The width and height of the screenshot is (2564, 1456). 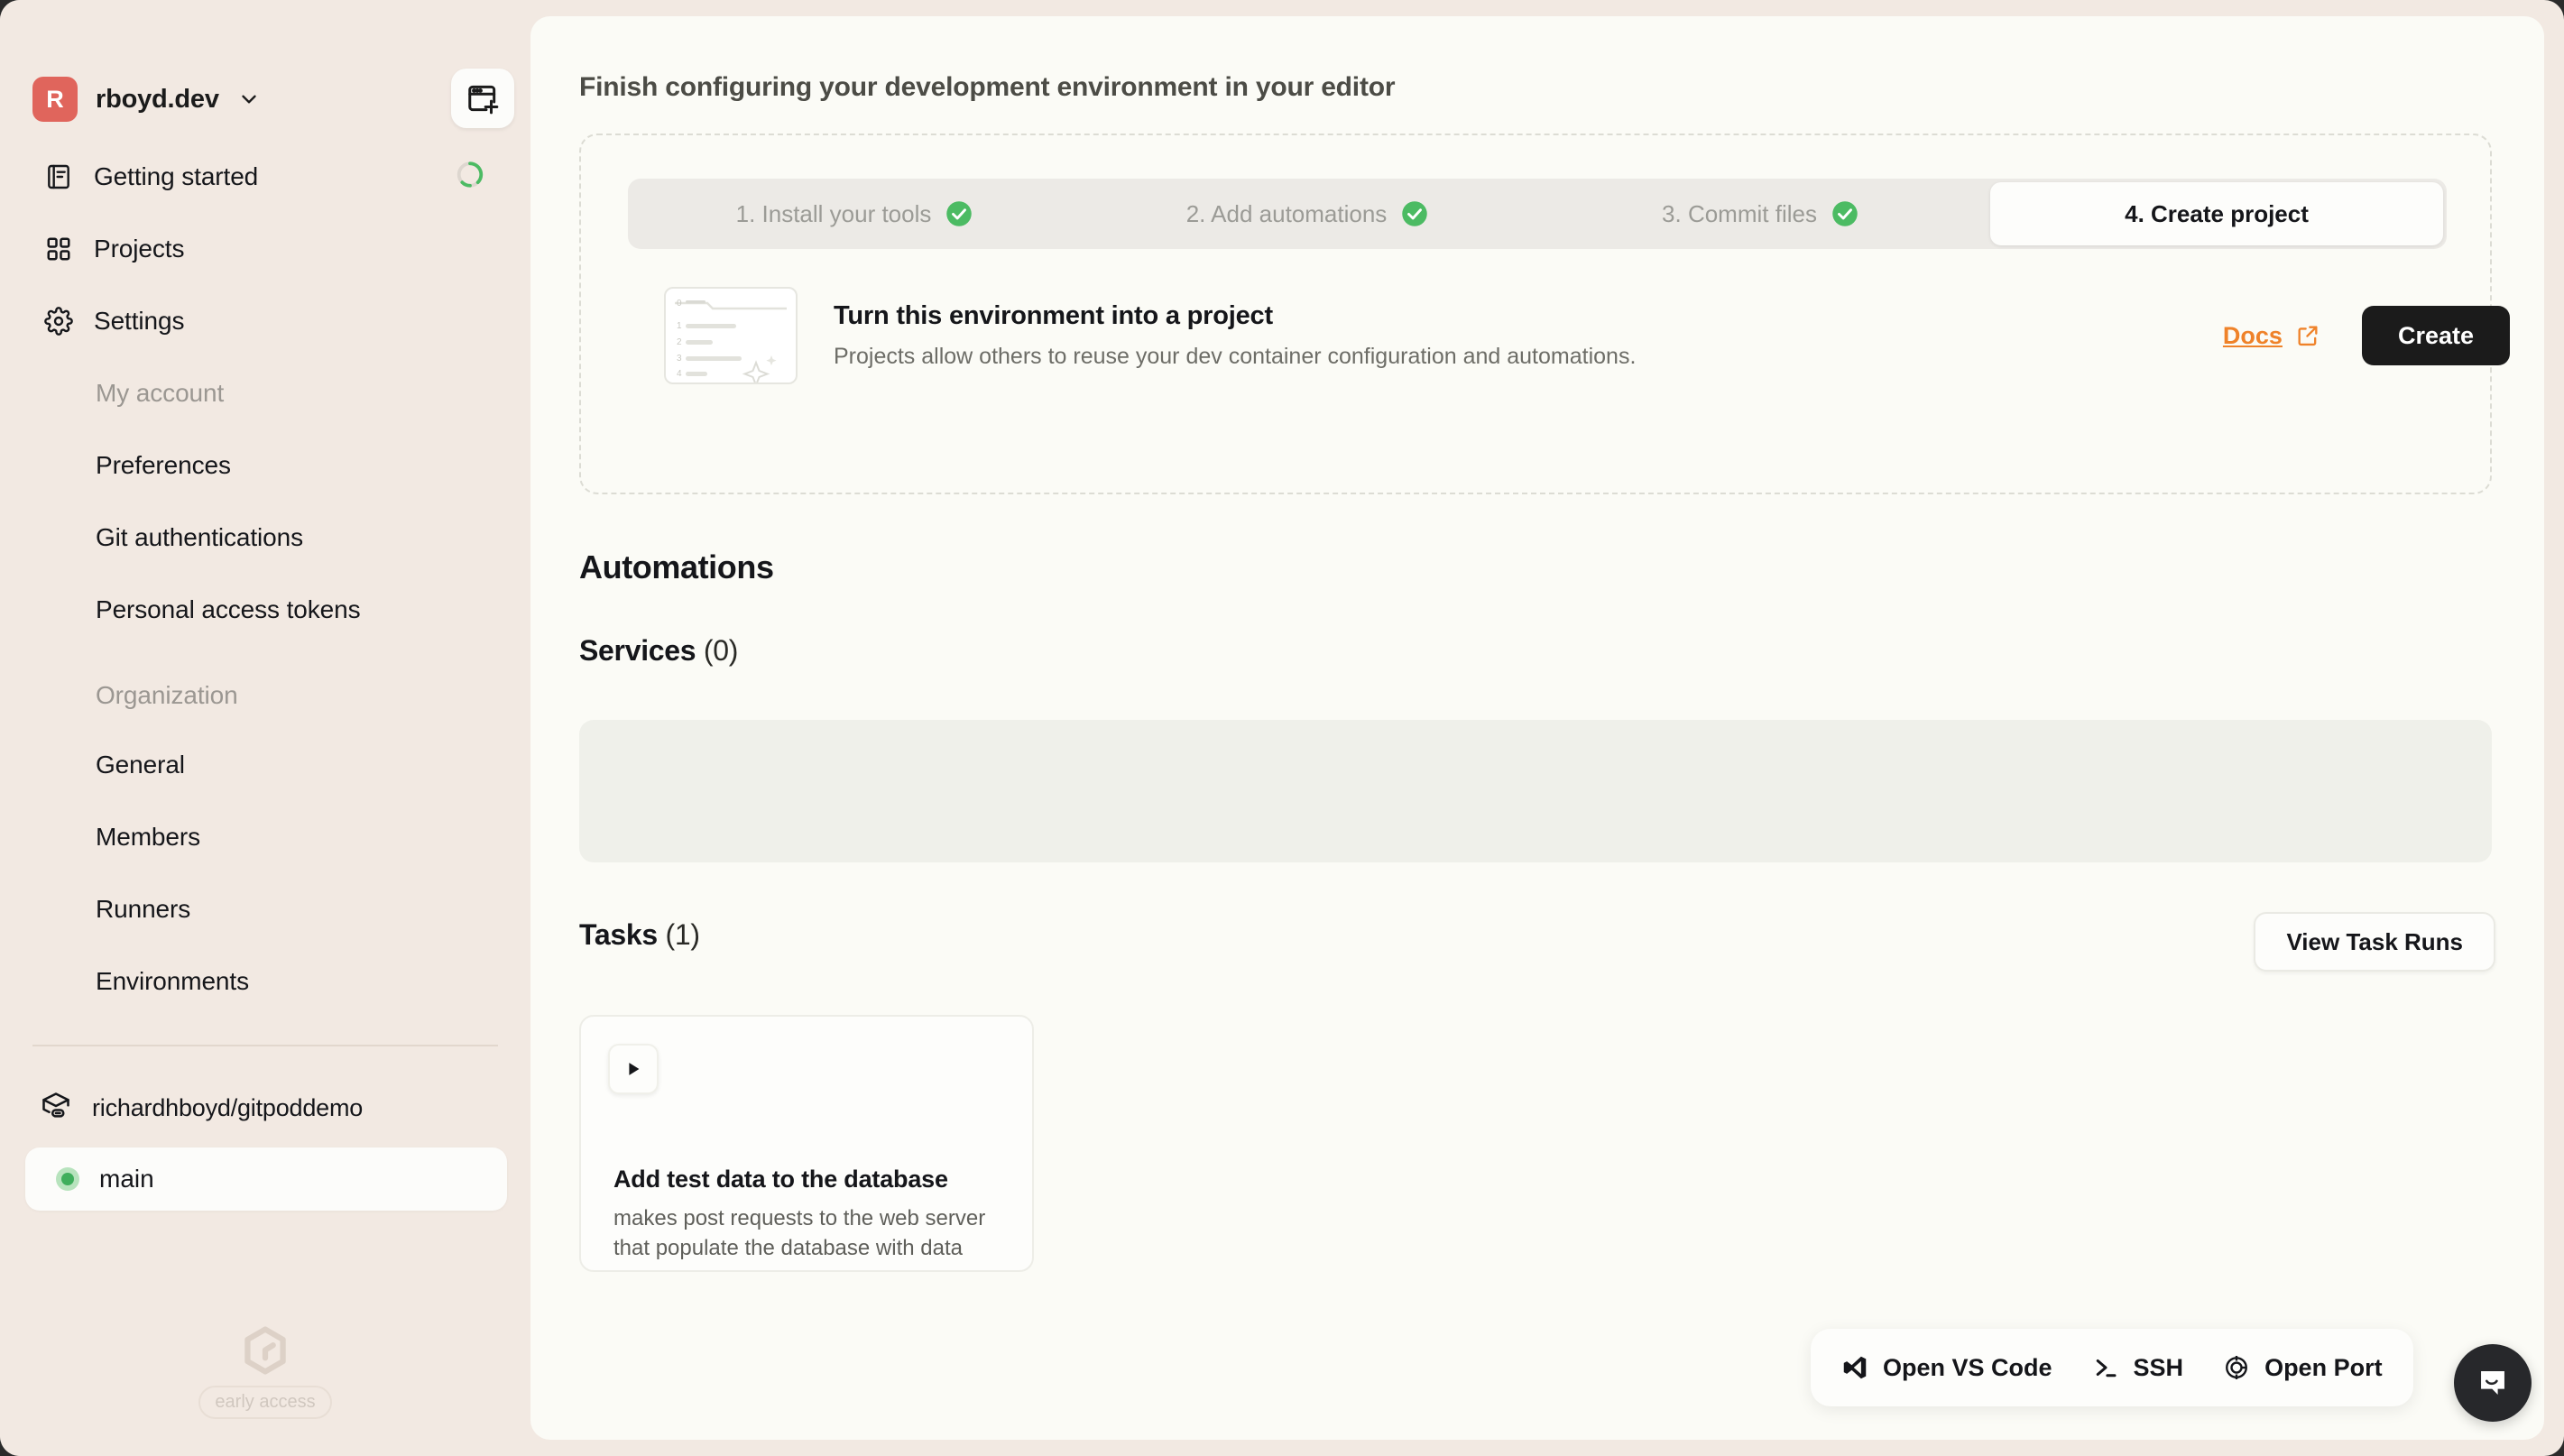 I want to click on create-project-button: Create, so click(x=2435, y=336).